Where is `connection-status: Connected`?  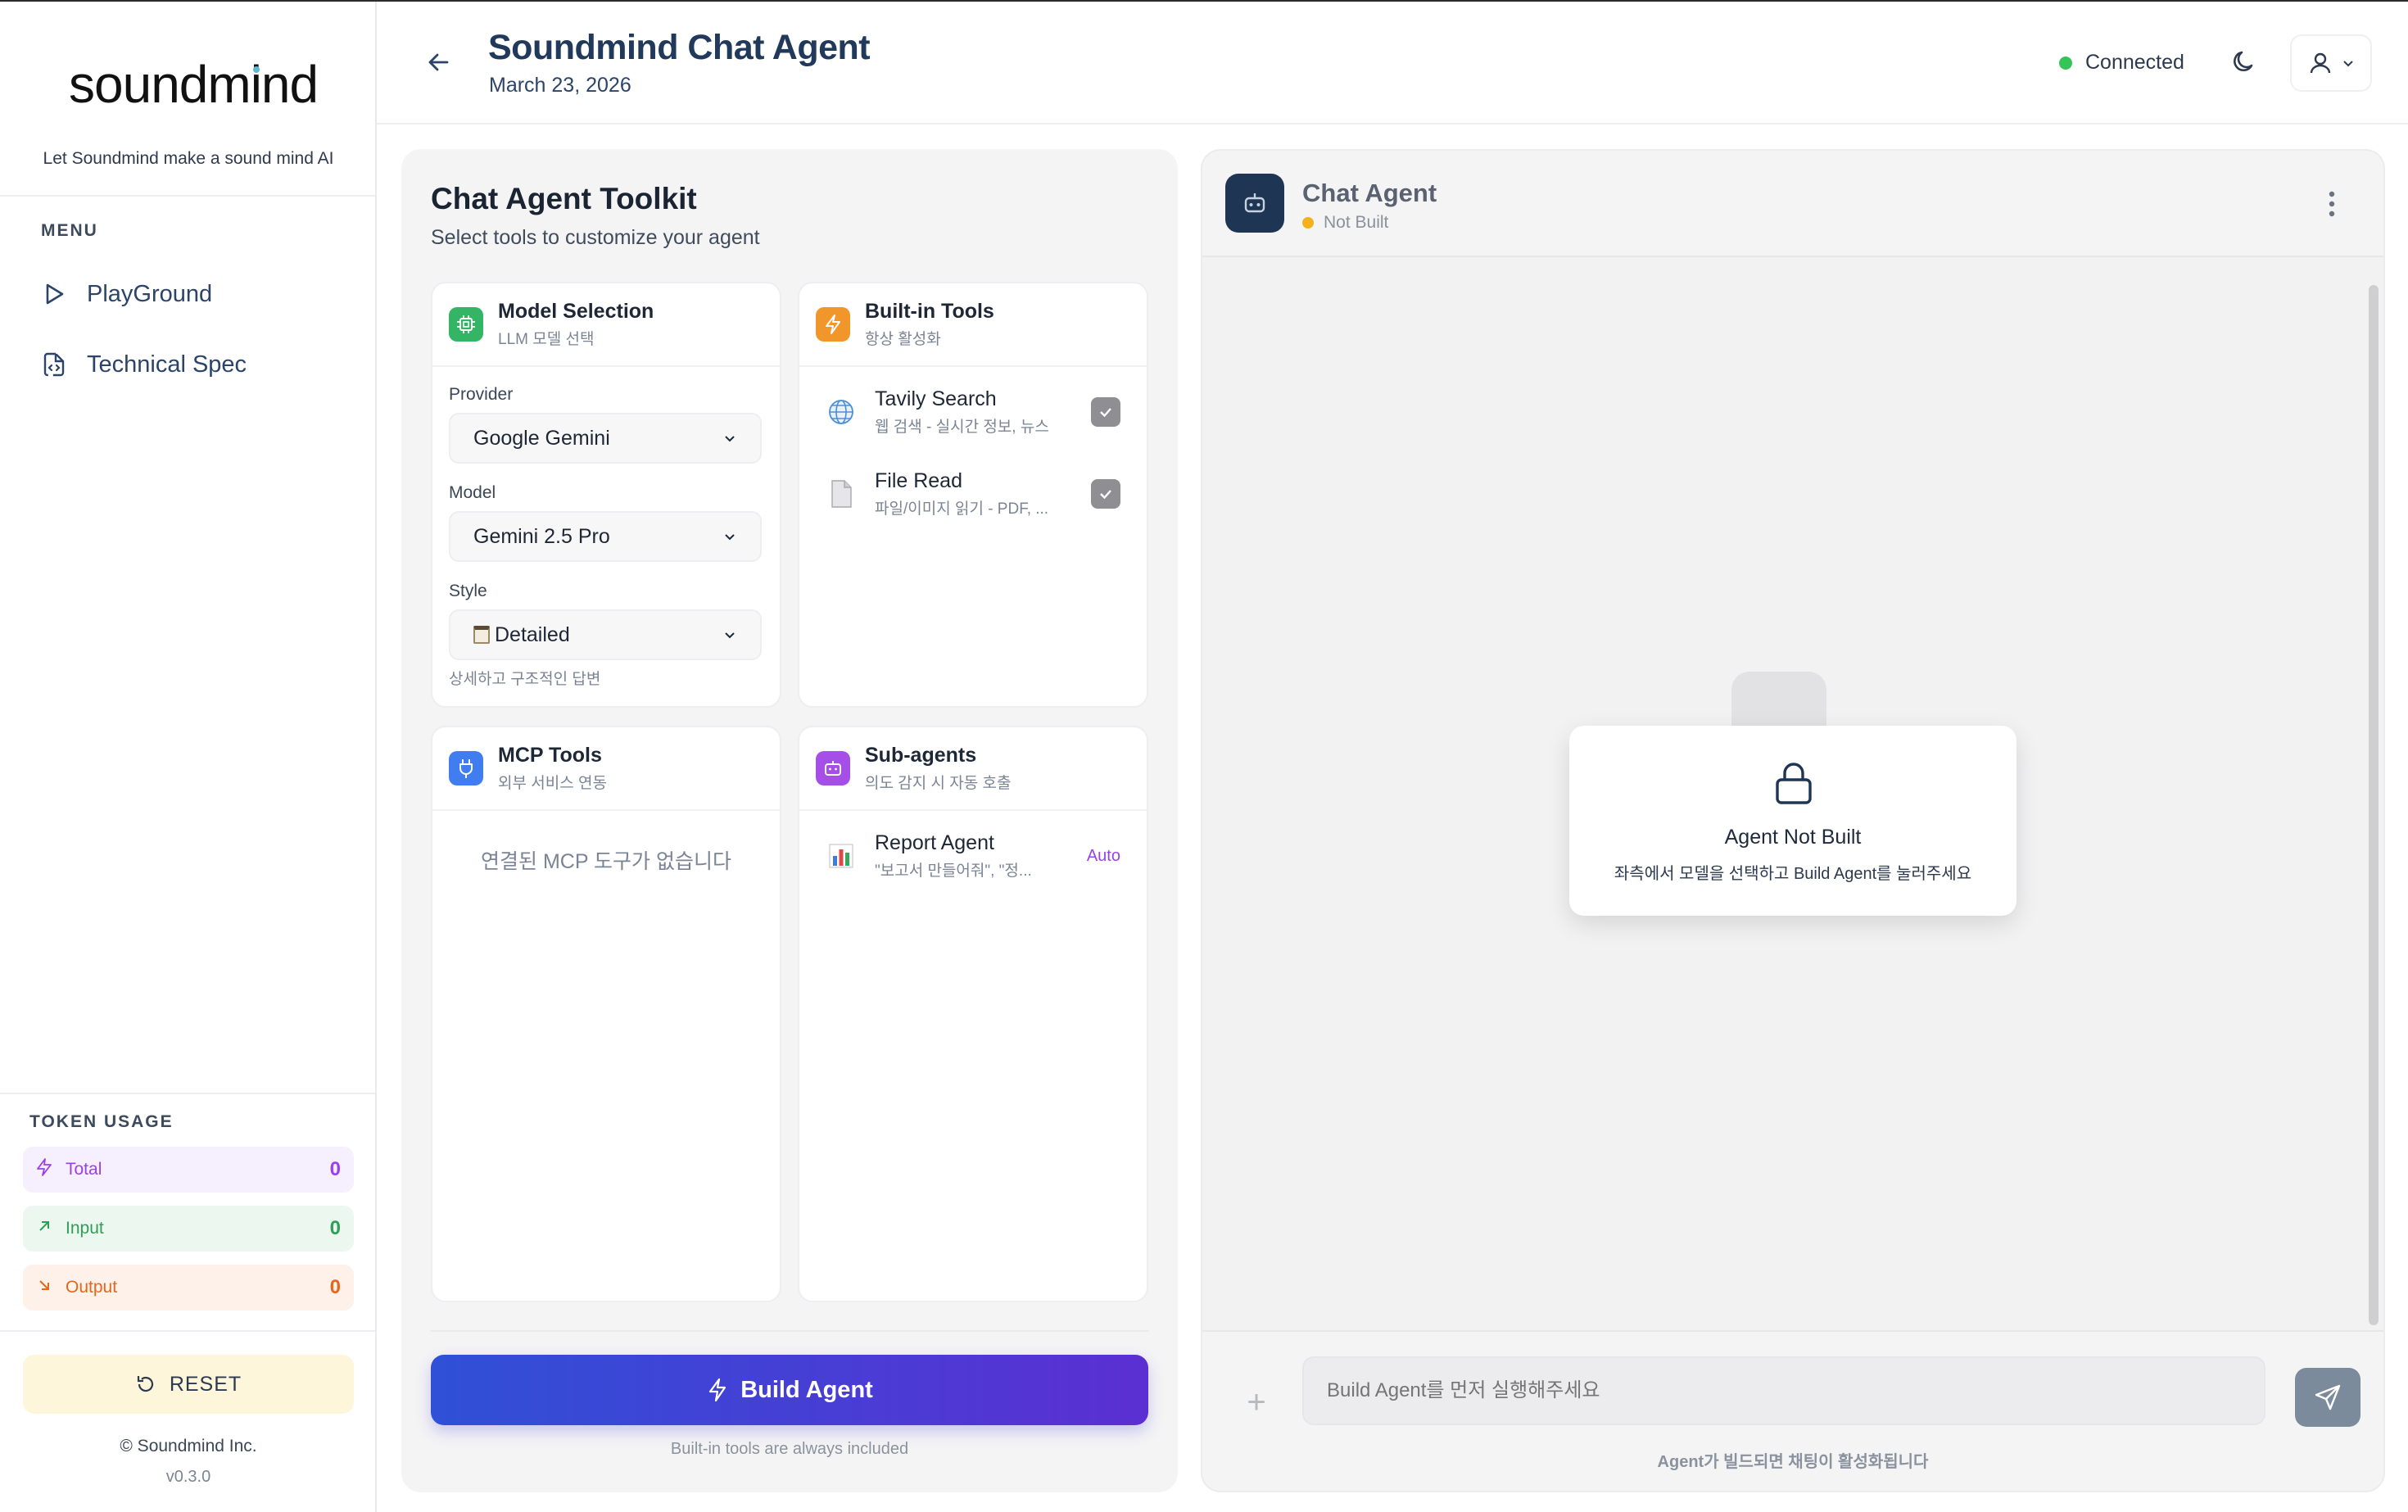
connection-status: Connected is located at coordinates (2121, 63).